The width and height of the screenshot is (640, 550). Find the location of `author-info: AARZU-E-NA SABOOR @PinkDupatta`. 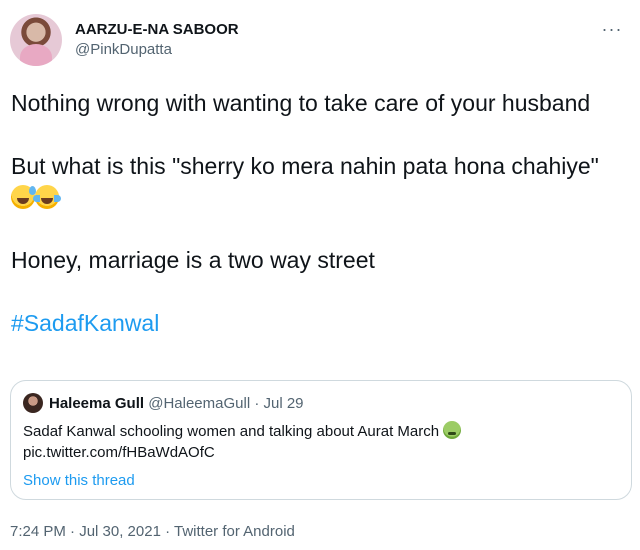

author-info: AARZU-E-NA SABOOR @PinkDupatta is located at coordinates (157, 40).